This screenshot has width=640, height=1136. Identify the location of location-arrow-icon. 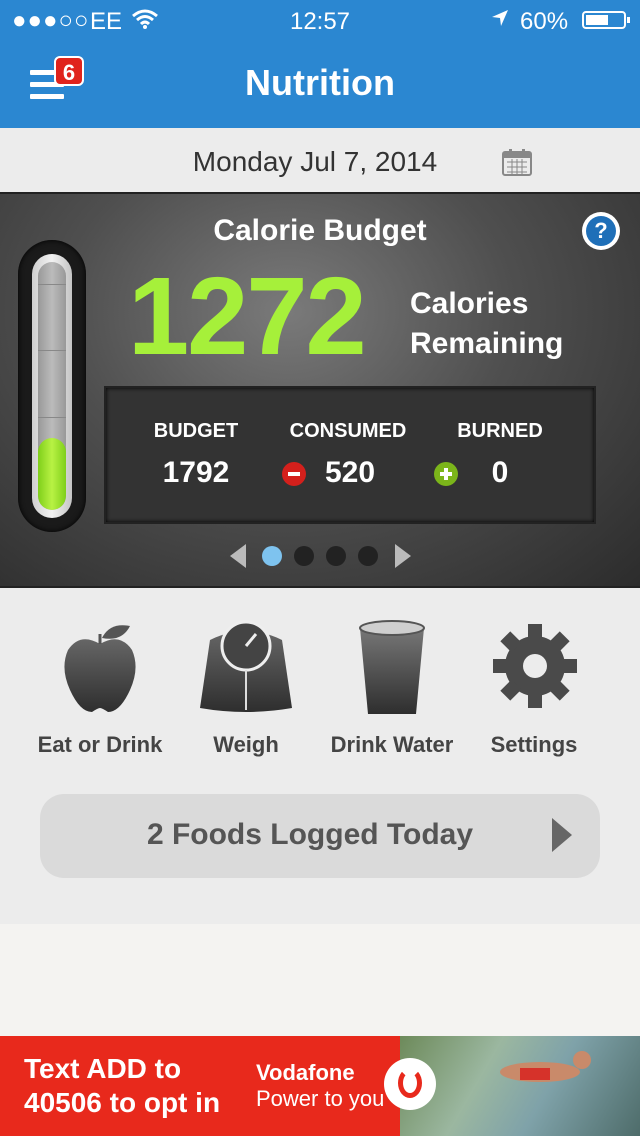
(500, 18).